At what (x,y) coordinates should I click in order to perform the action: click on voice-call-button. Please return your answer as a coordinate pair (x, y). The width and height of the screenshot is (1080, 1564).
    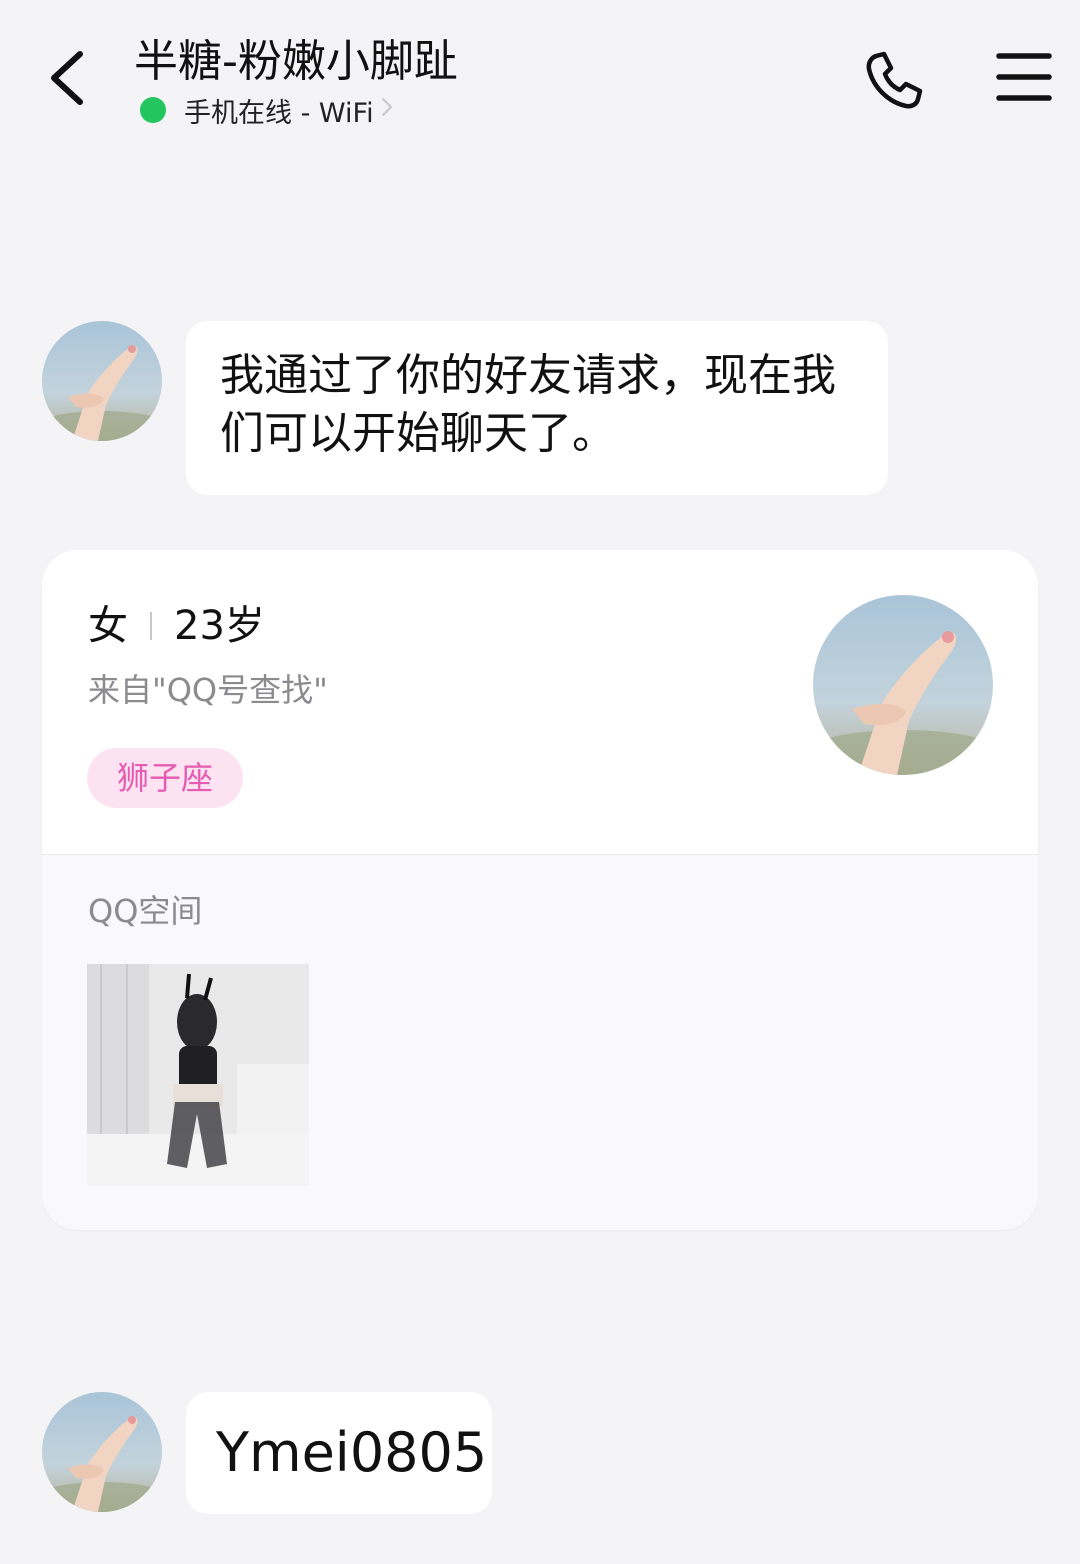
    Looking at the image, I should click on (894, 80).